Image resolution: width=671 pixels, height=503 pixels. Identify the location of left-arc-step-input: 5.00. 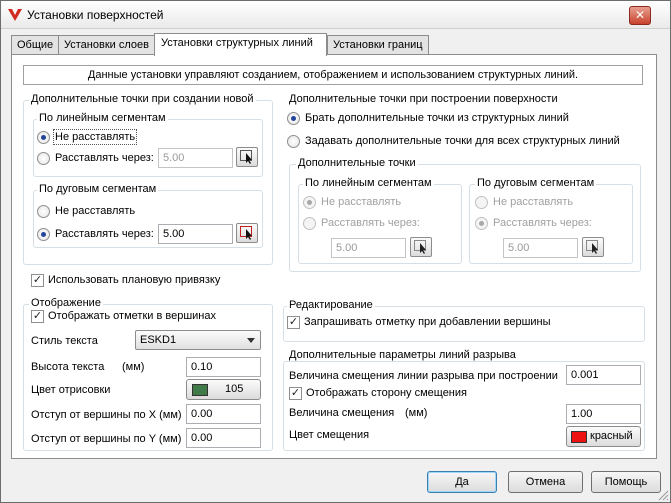
(195, 234).